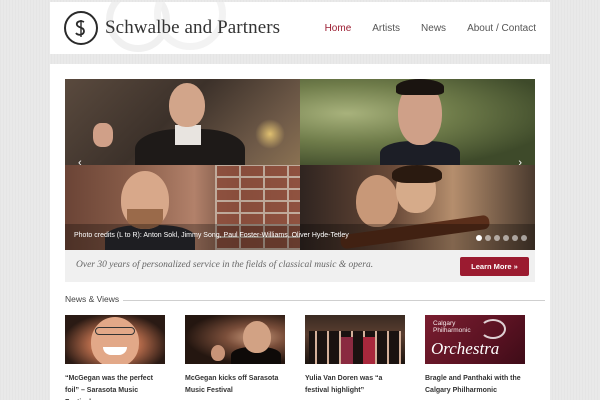  I want to click on treble-clef-icon, so click(493, 329).